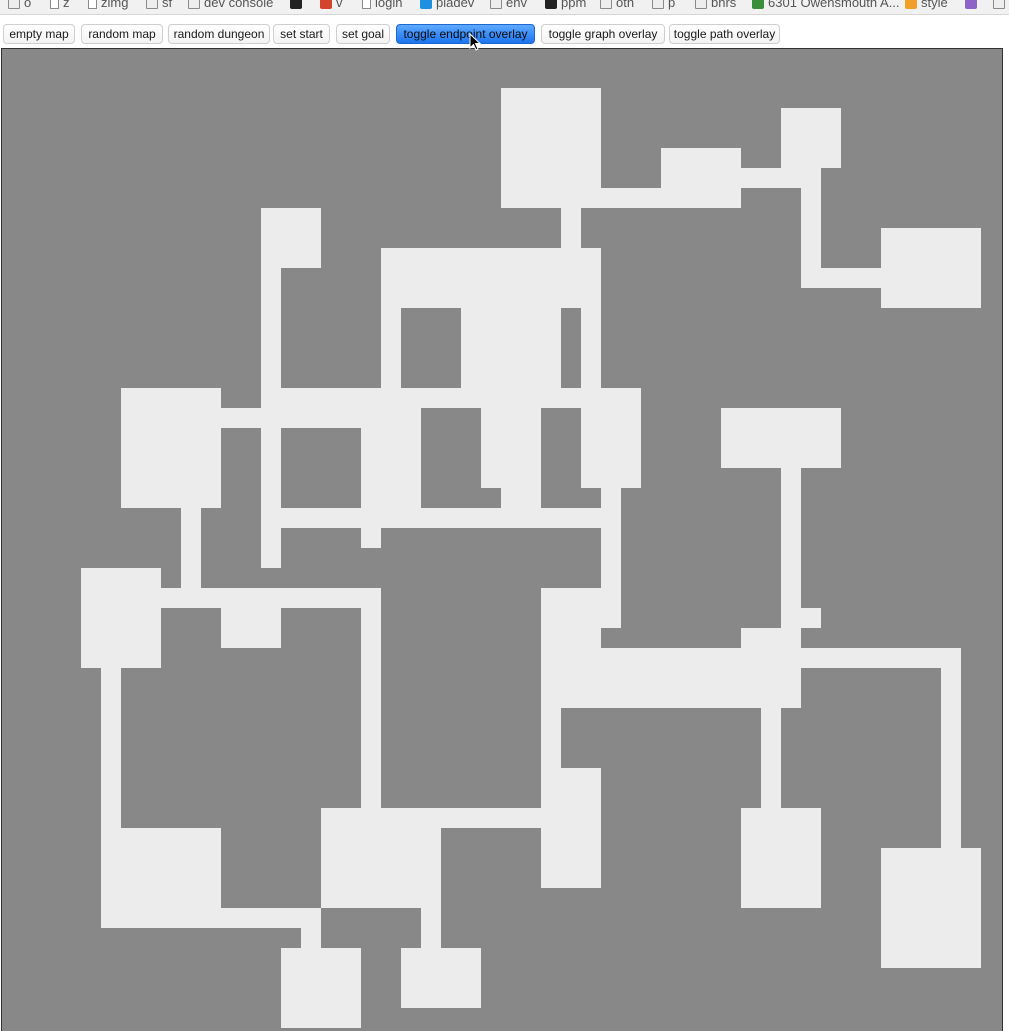  I want to click on flame-icon, so click(326, 5).